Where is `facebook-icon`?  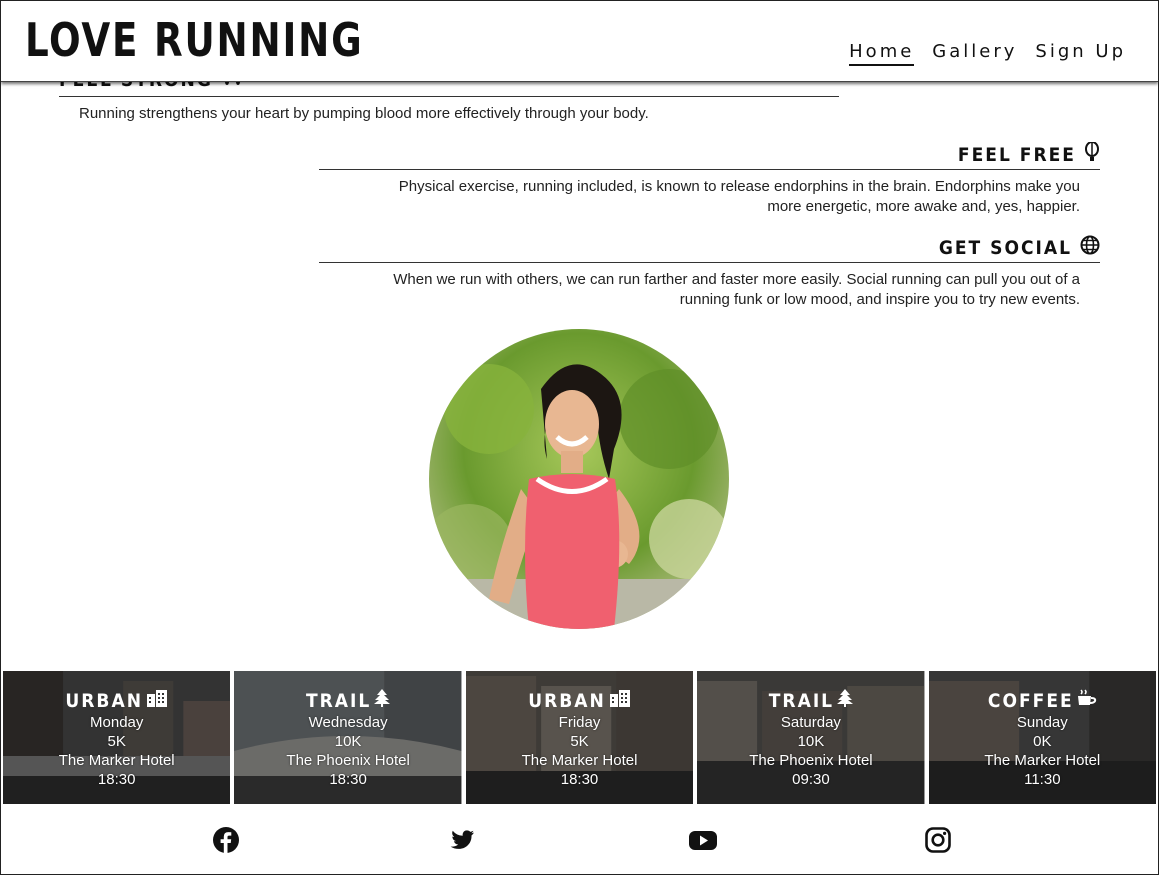
facebook-icon is located at coordinates (226, 840).